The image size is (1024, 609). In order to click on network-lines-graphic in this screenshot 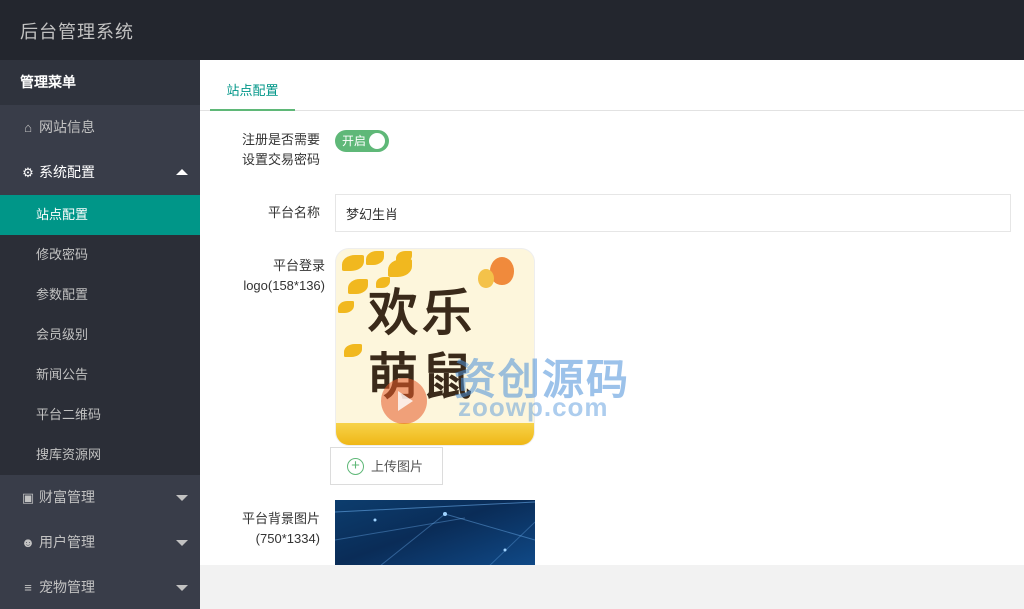, I will do `click(435, 533)`.